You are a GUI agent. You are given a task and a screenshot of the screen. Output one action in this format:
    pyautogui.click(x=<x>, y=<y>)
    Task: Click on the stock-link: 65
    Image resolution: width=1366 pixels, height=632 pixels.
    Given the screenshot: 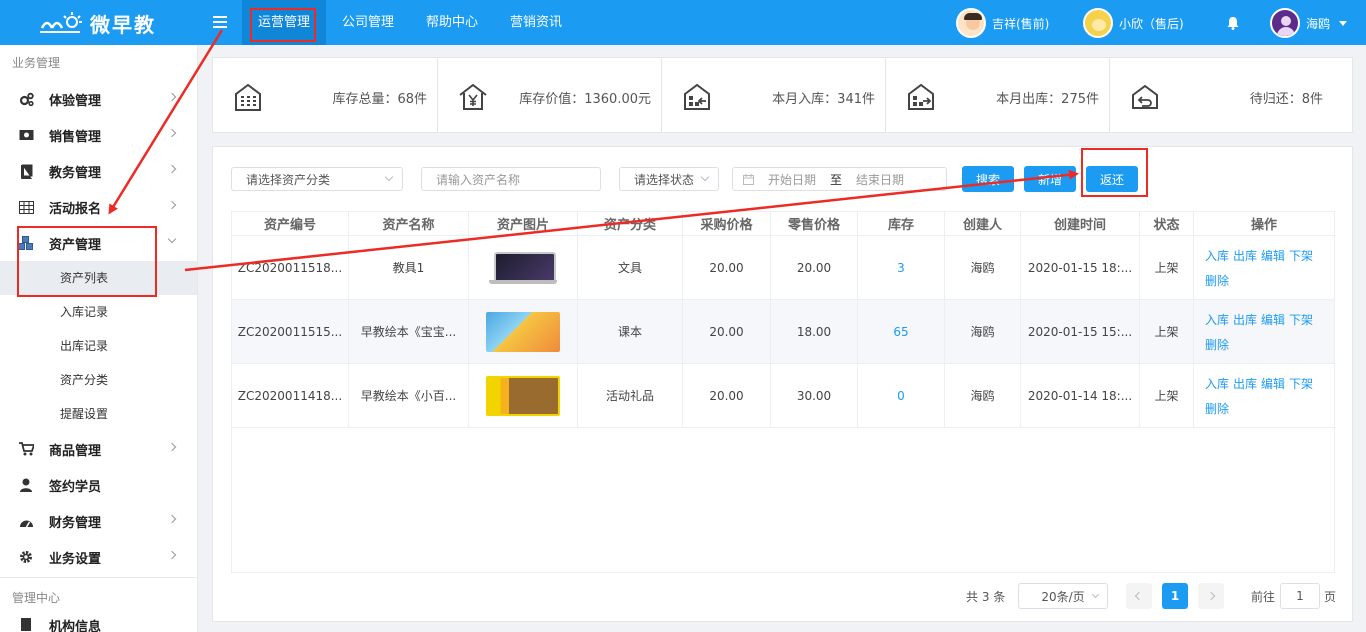 What is the action you would take?
    pyautogui.click(x=901, y=331)
    